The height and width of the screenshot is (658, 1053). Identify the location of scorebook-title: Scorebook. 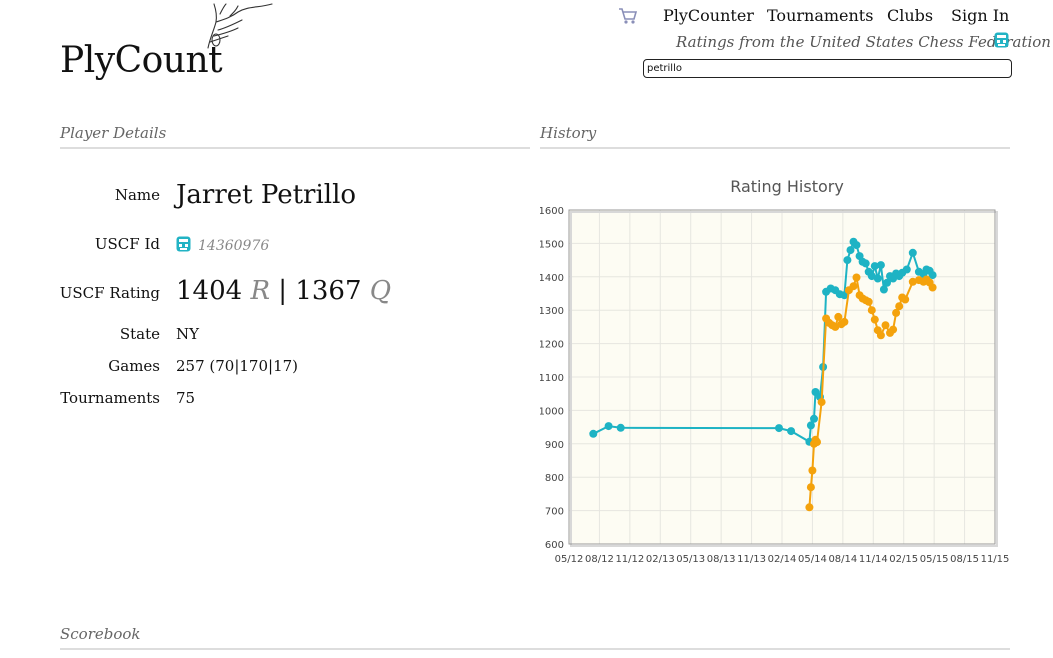
(100, 634).